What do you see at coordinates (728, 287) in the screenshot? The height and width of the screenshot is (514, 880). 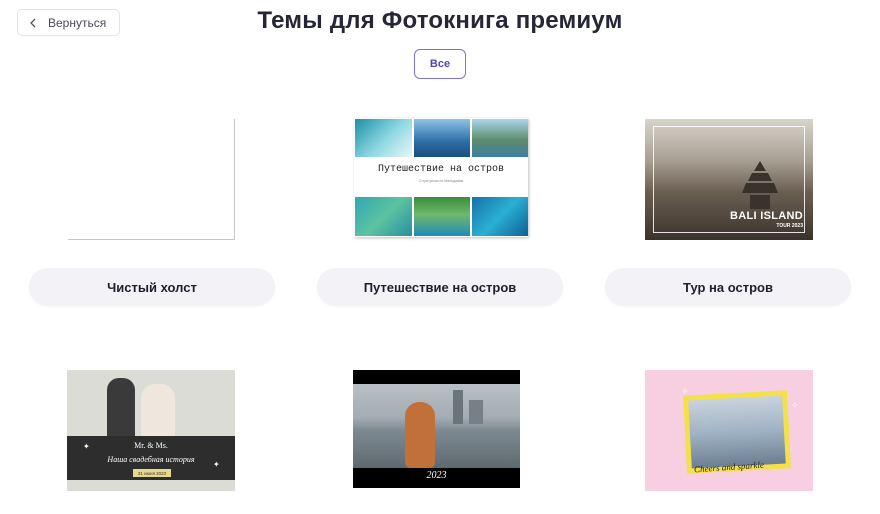 I see `theme-card-island-tour: Тур на остров` at bounding box center [728, 287].